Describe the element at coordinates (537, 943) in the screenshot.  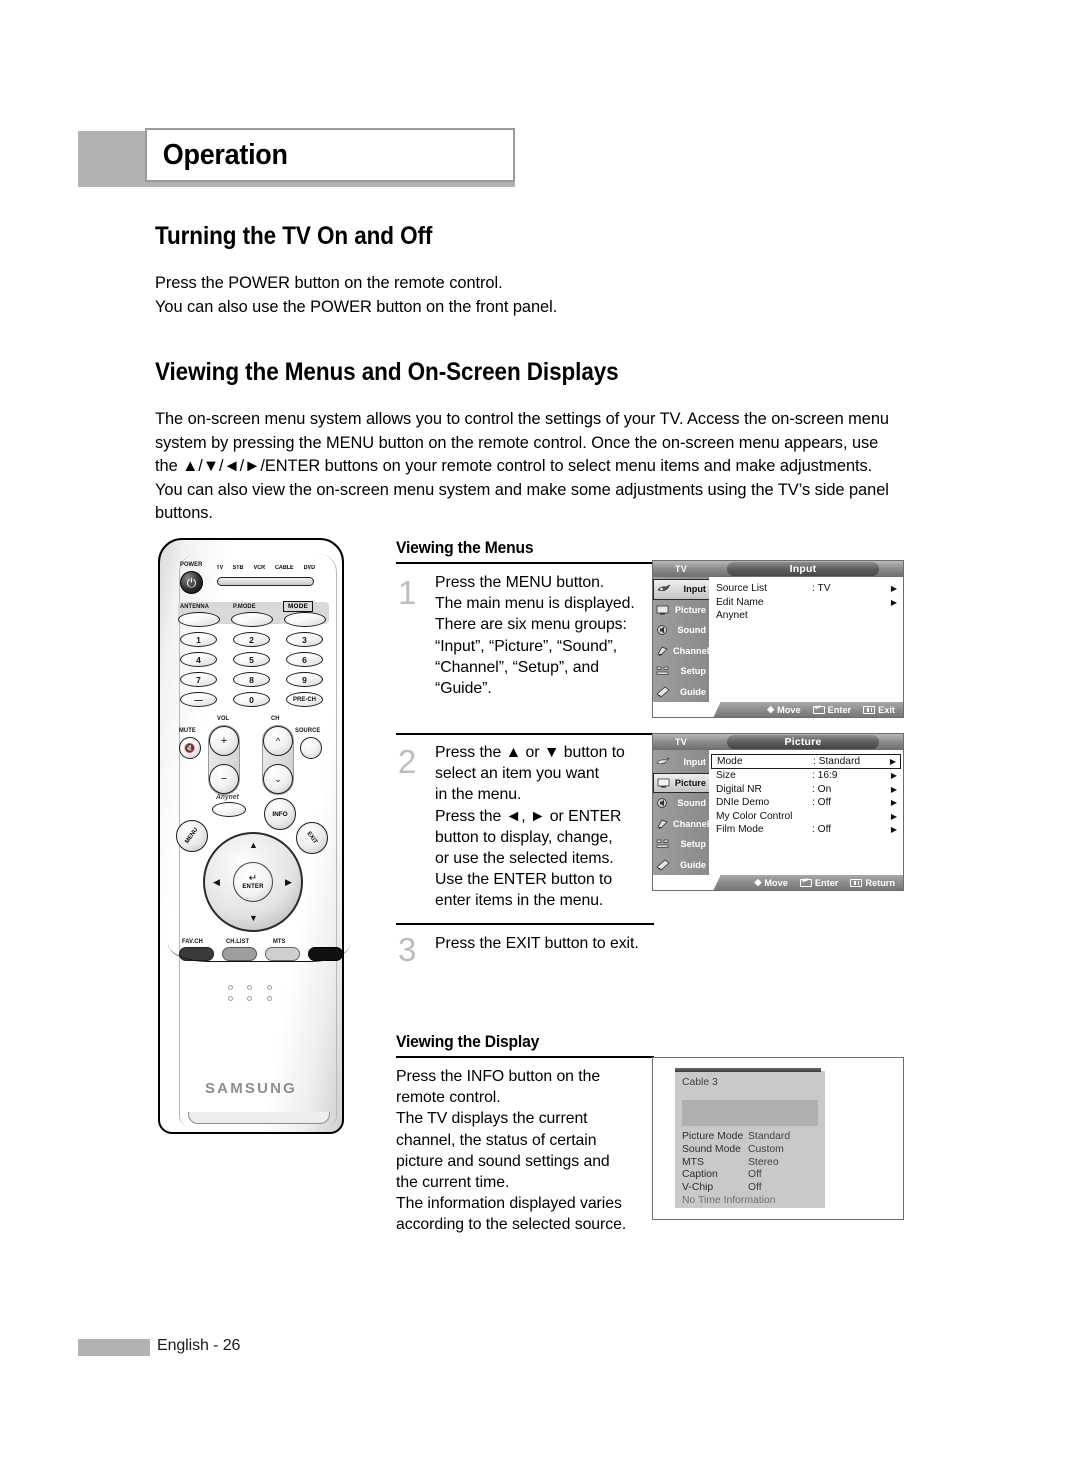
I see `step-text-3: Press the EXIT button to exit.` at that location.